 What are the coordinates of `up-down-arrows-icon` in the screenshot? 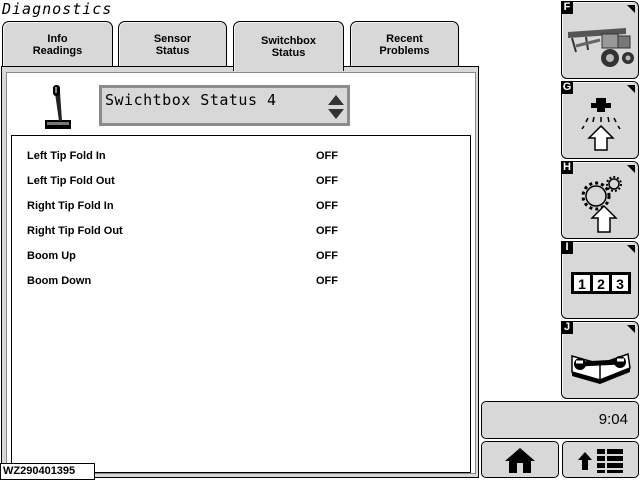 It's located at (336, 107).